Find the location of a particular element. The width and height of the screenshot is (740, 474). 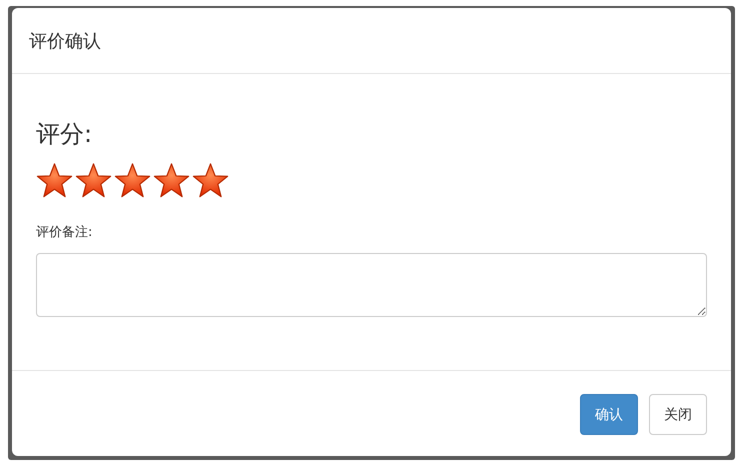

note-label: 评价备注: is located at coordinates (64, 232).